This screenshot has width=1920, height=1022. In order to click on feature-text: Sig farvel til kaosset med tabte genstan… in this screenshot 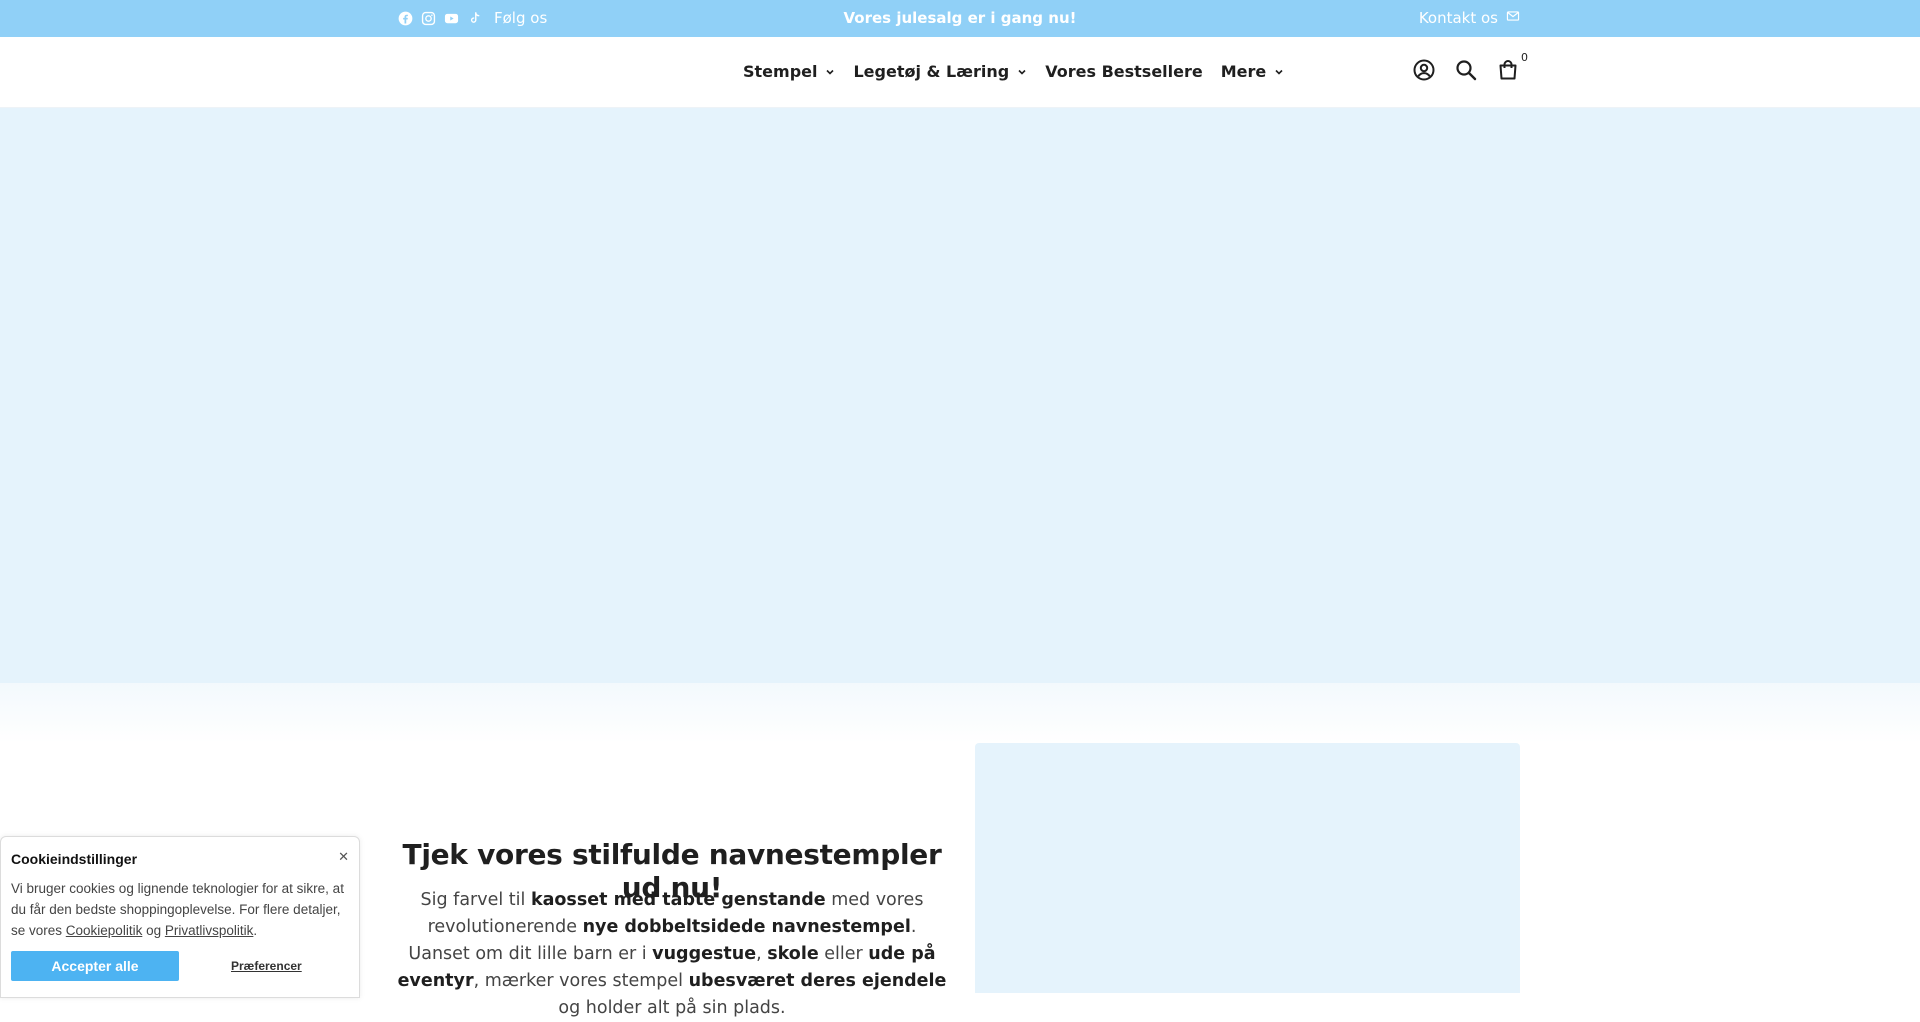, I will do `click(672, 954)`.